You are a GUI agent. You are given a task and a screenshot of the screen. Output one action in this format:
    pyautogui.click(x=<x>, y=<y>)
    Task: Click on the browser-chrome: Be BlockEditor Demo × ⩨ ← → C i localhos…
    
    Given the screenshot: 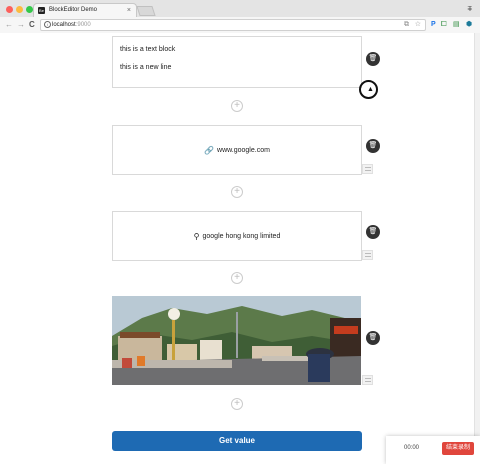 What is the action you would take?
    pyautogui.click(x=240, y=16)
    